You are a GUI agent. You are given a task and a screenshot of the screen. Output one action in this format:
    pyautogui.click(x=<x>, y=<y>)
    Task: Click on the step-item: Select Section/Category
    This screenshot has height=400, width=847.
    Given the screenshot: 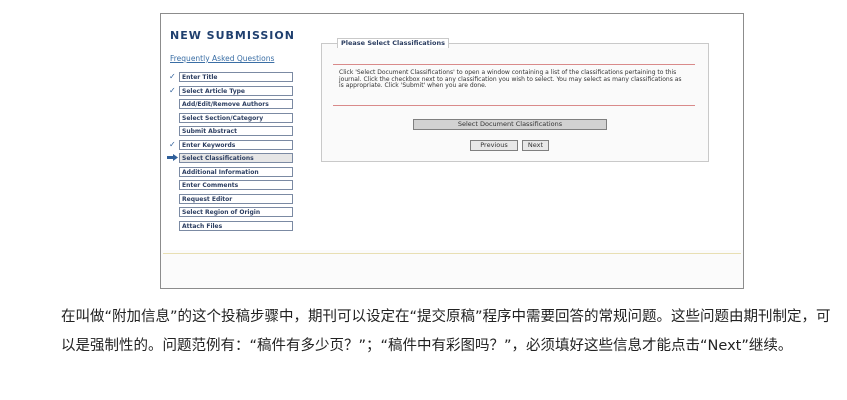 What is the action you would take?
    pyautogui.click(x=233, y=119)
    